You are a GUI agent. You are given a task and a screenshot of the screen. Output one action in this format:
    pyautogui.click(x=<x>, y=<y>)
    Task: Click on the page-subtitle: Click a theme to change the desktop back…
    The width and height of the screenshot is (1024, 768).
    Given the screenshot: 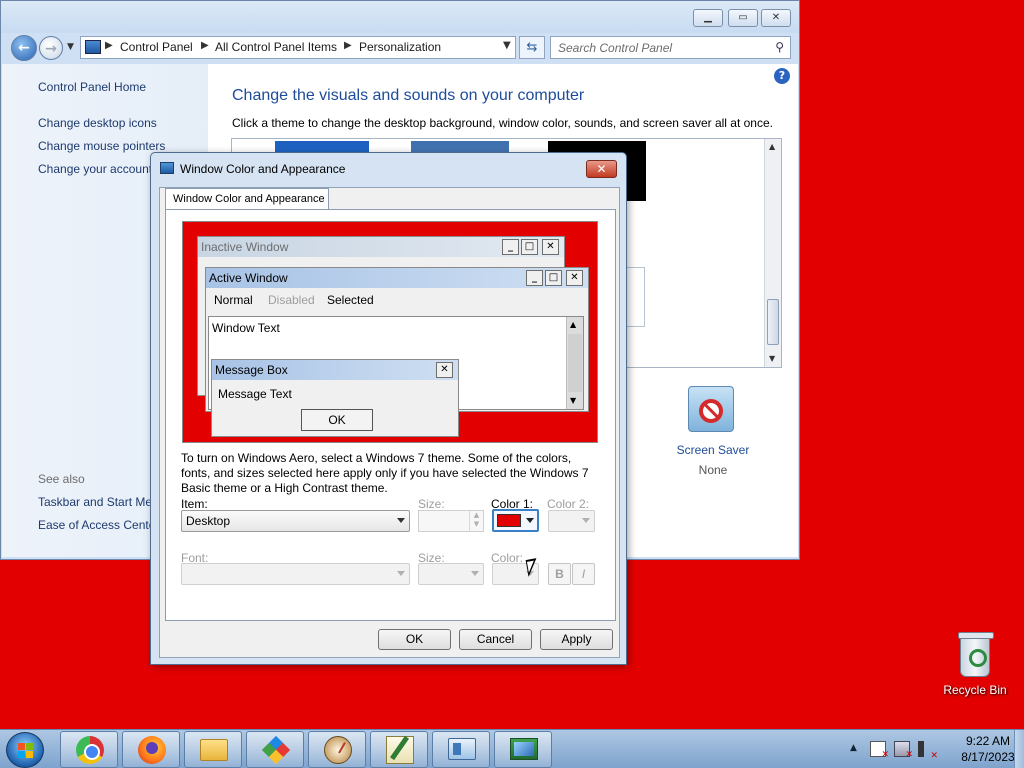 What is the action you would take?
    pyautogui.click(x=502, y=123)
    